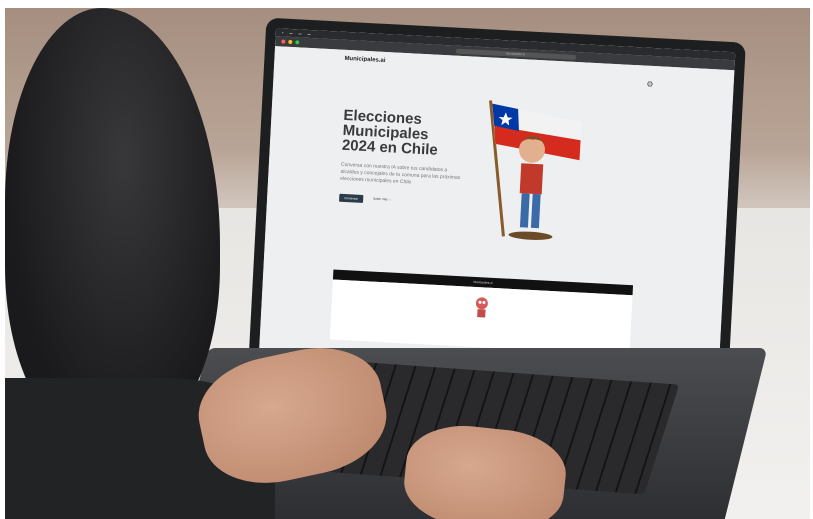  Describe the element at coordinates (382, 199) in the screenshot. I see `learn-more-link: Saber más →` at that location.